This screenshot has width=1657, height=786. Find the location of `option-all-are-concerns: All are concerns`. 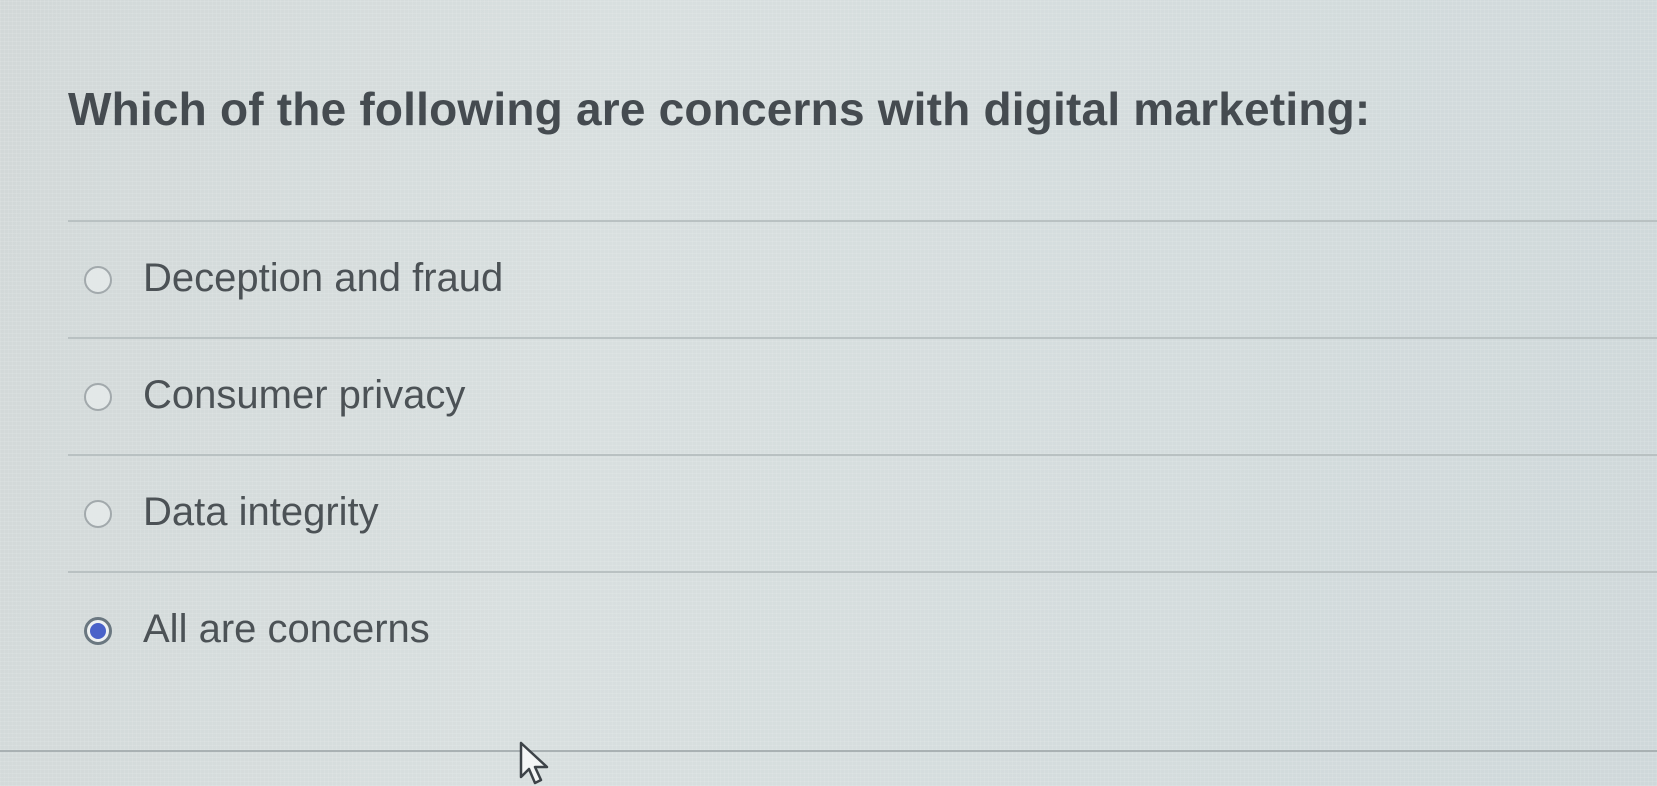

option-all-are-concerns: All are concerns is located at coordinates (862, 629).